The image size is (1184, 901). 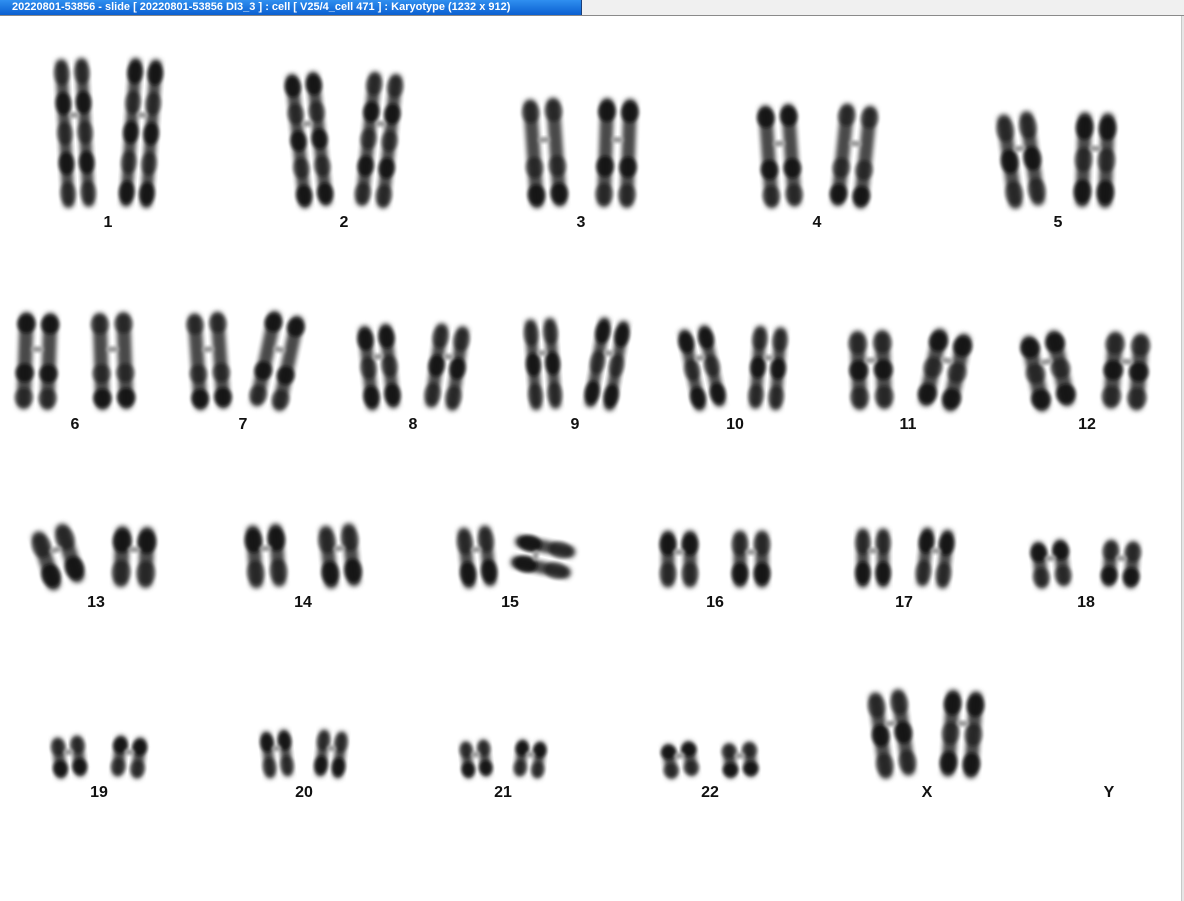 What do you see at coordinates (581, 158) in the screenshot?
I see `chromosome-pair-3: 3` at bounding box center [581, 158].